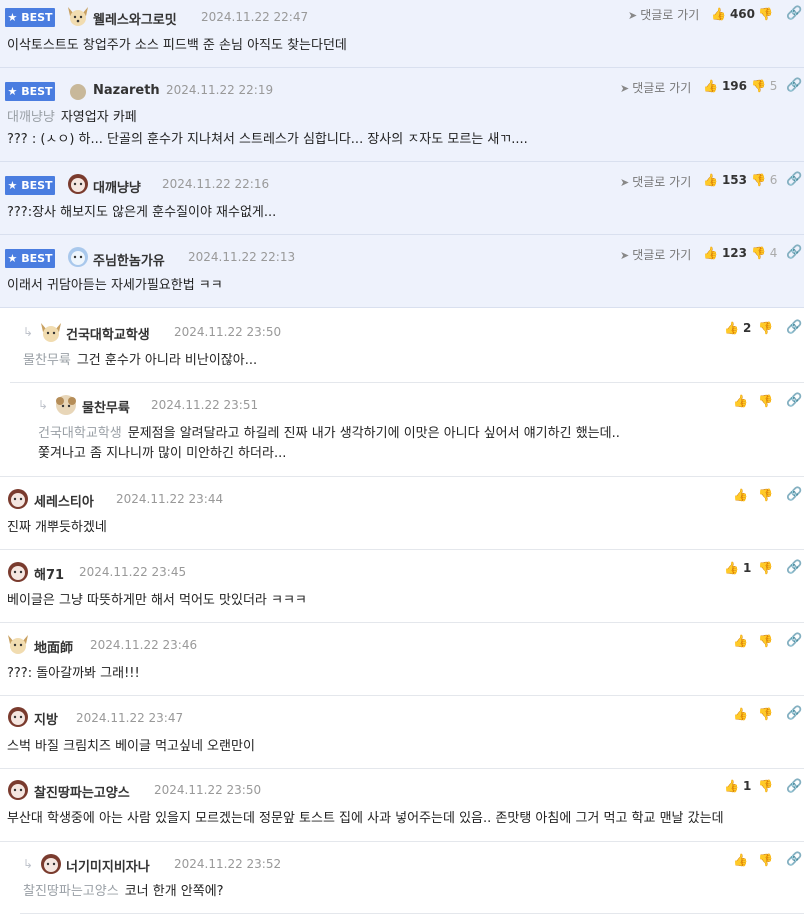 Image resolution: width=804 pixels, height=915 pixels. I want to click on mention: 물찬무륙, so click(47, 360).